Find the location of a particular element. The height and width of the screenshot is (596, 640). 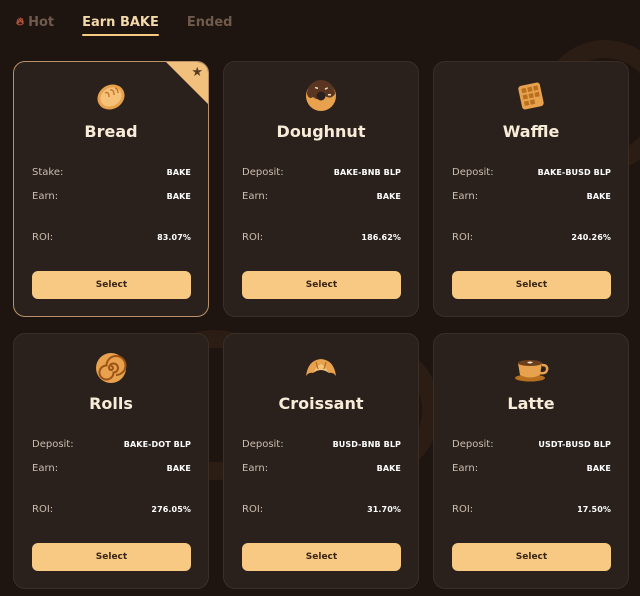

deposit-row: Deposit: BAKE-BUSD BLP is located at coordinates (531, 172).